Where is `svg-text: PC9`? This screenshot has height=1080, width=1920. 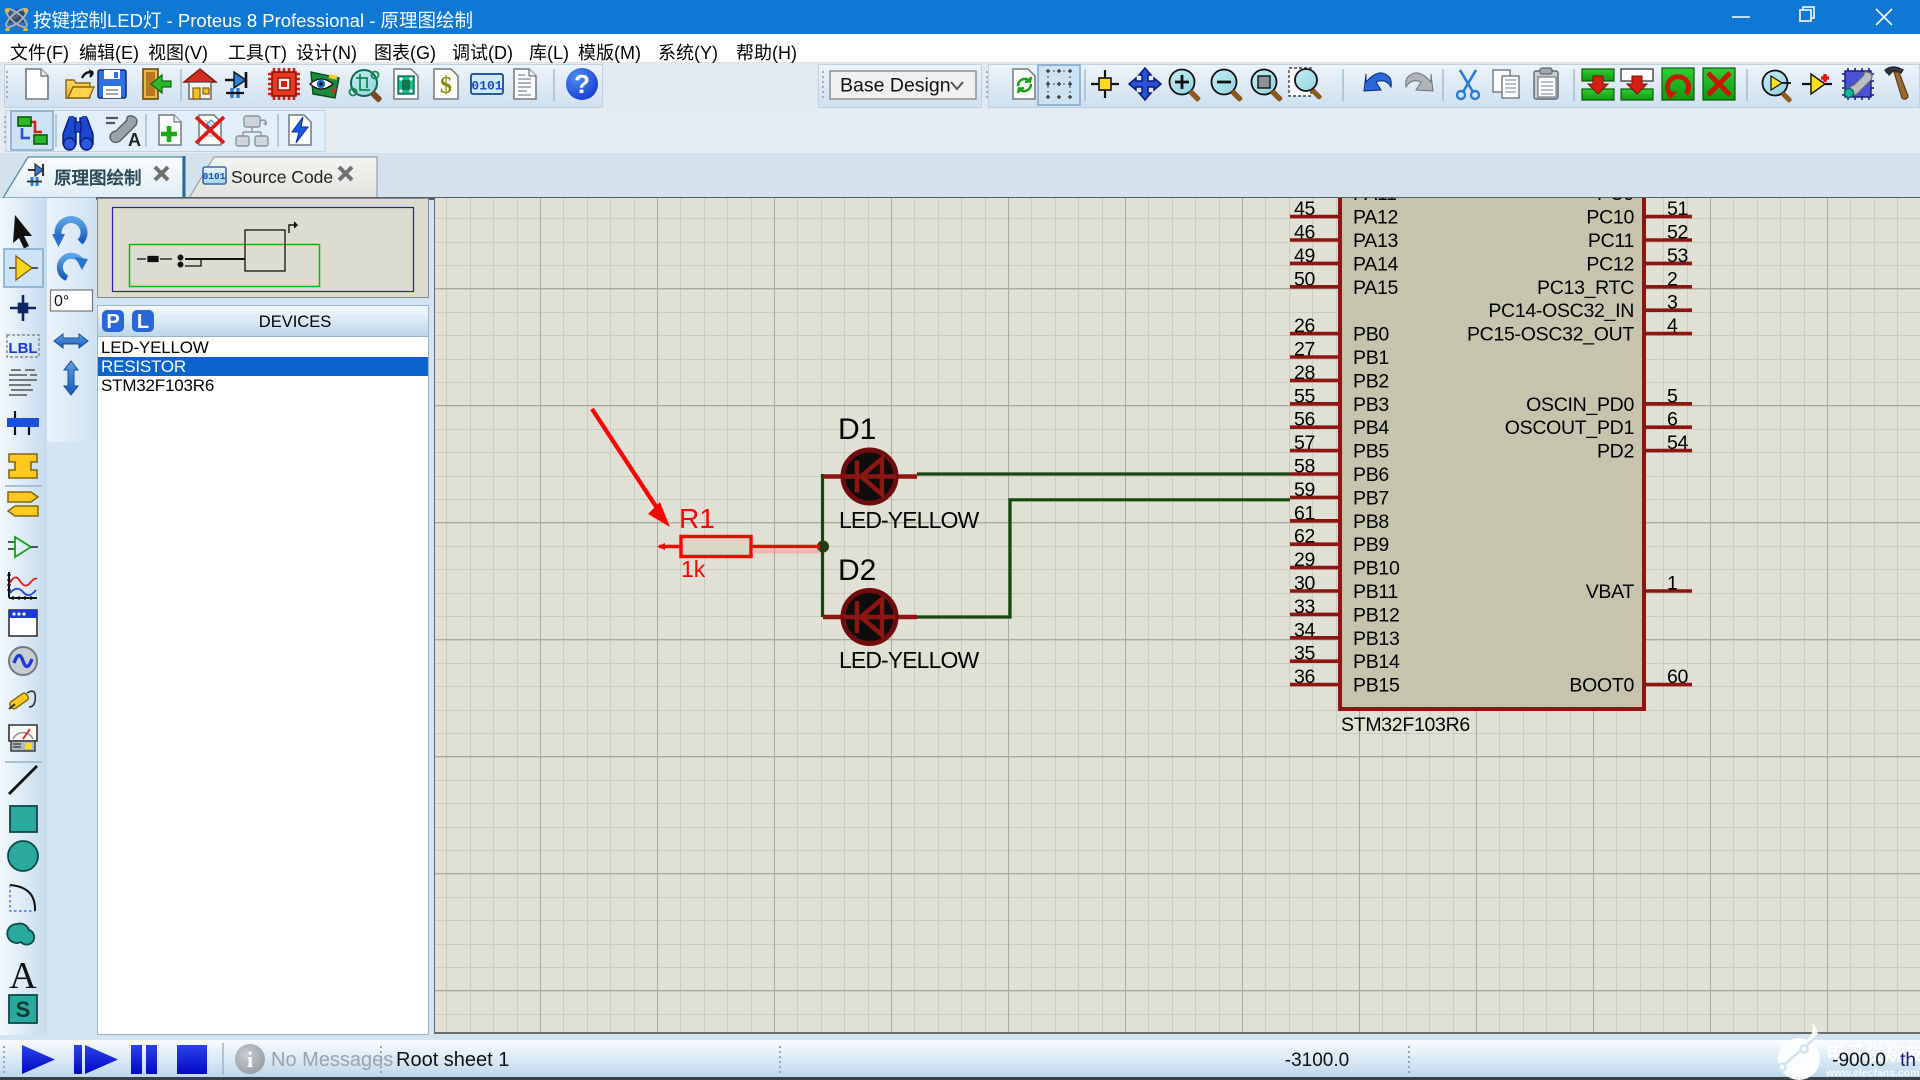 svg-text: PC9 is located at coordinates (1615, 201).